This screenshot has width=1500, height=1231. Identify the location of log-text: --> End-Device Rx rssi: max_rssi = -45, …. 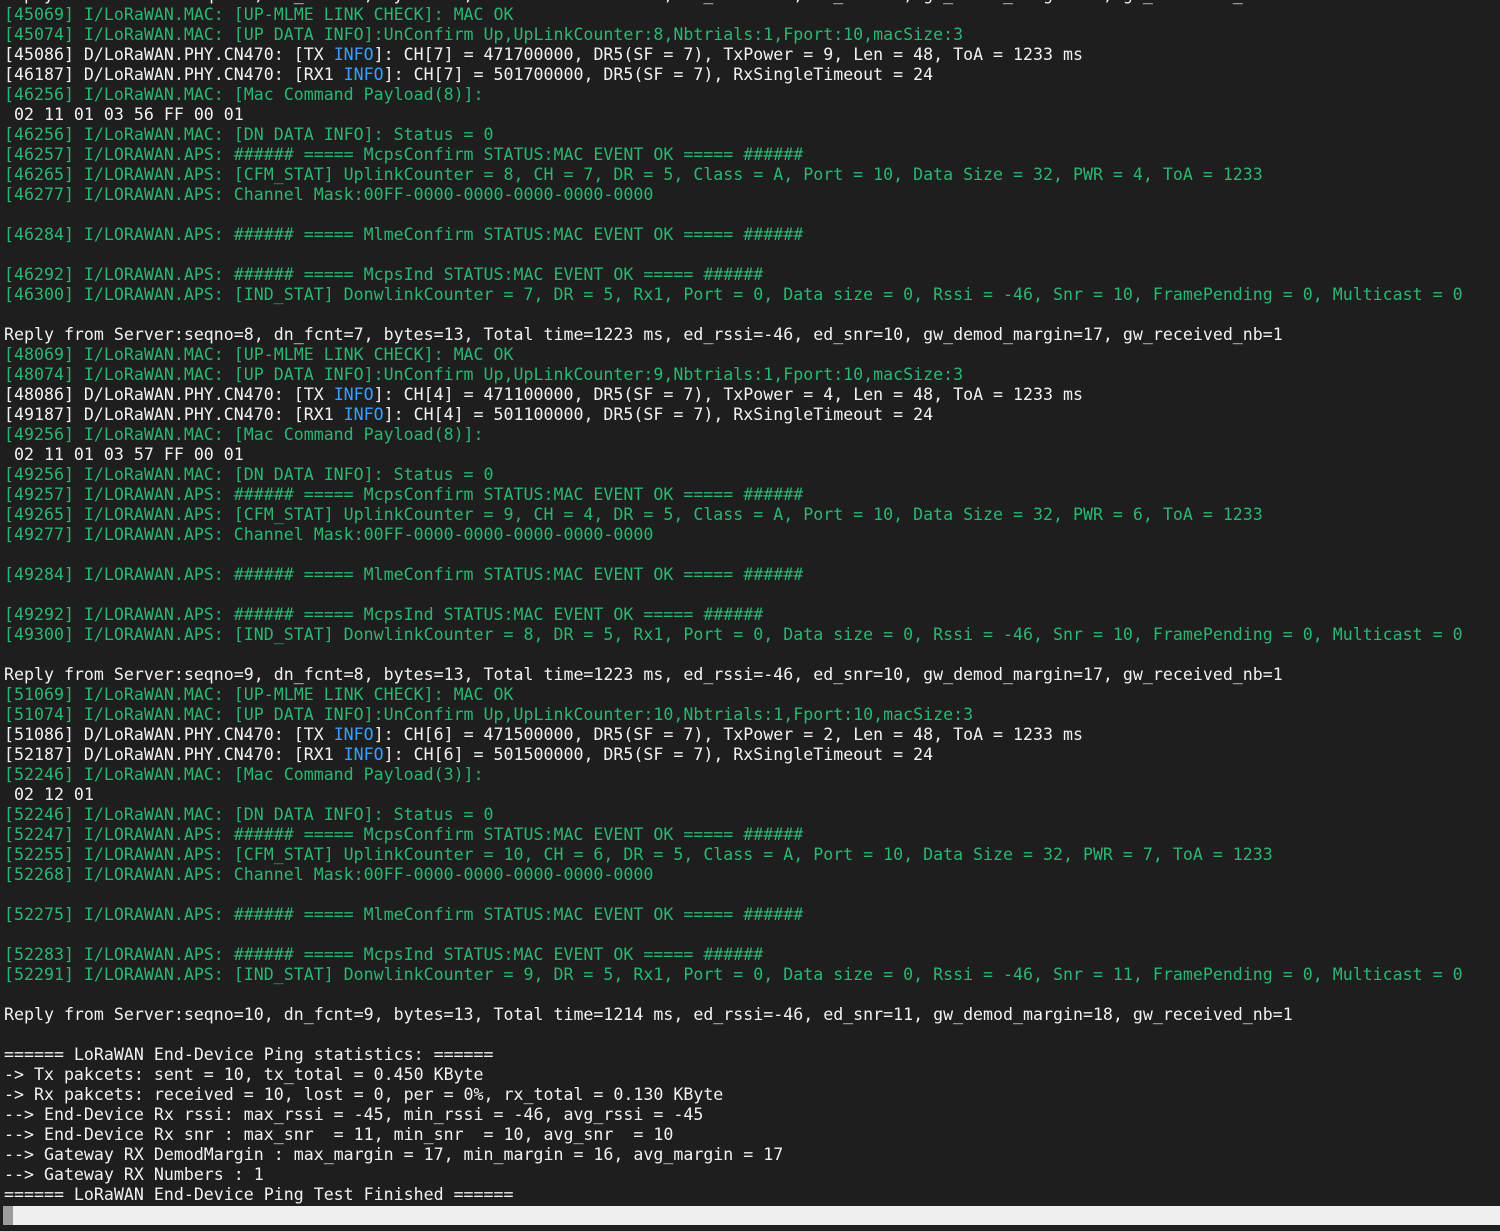
(354, 1114).